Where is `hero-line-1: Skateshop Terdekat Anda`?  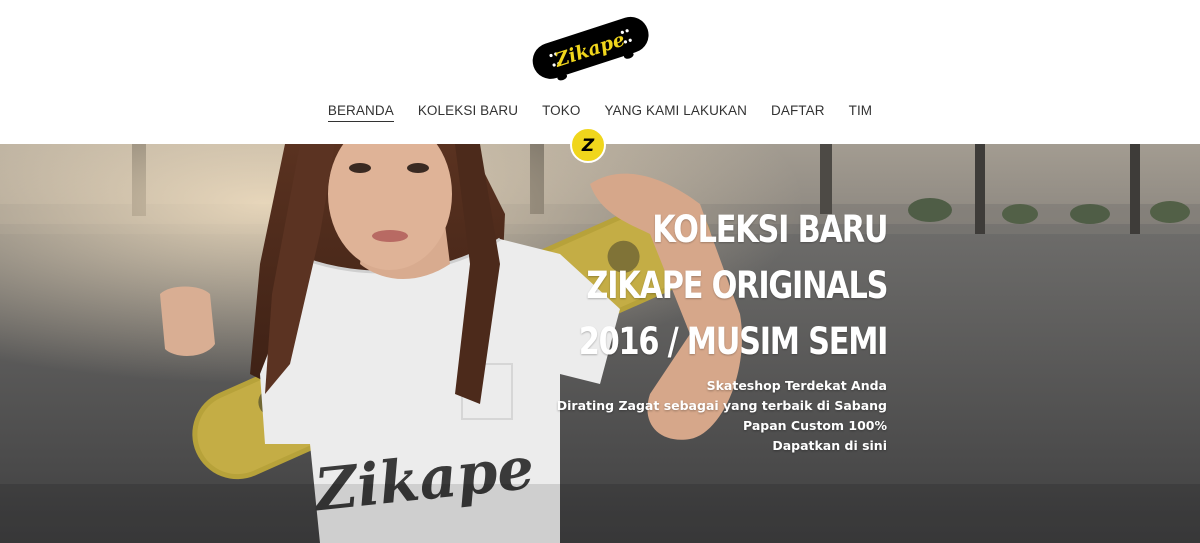 hero-line-1: Skateshop Terdekat Anda is located at coordinates (796, 385).